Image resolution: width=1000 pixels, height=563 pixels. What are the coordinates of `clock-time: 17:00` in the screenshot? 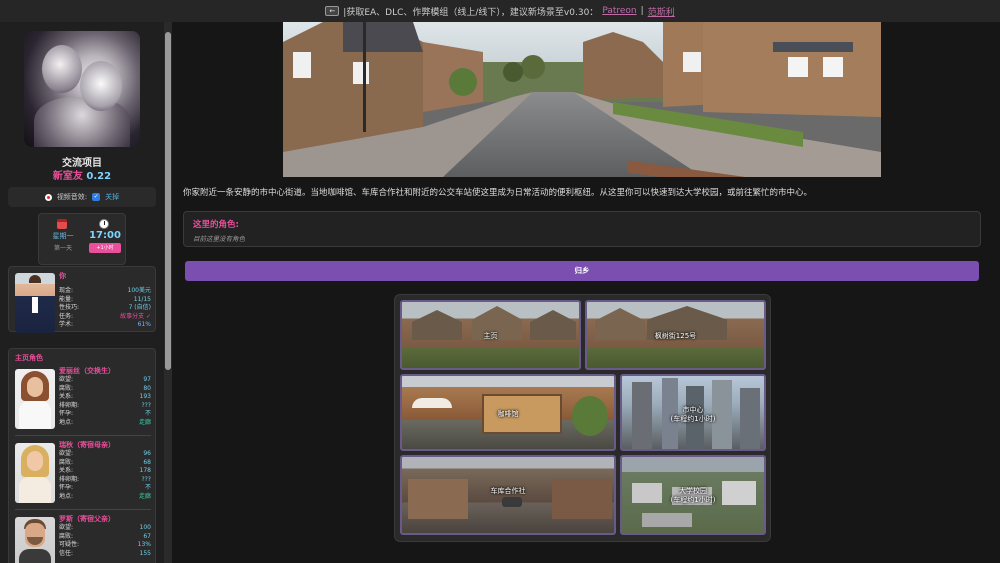 It's located at (105, 235).